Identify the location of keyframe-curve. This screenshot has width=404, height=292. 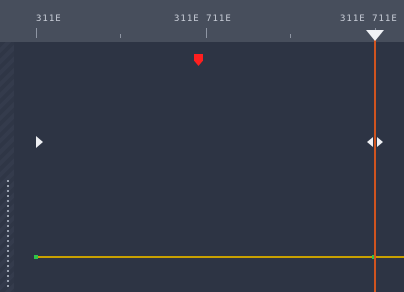
(220, 257).